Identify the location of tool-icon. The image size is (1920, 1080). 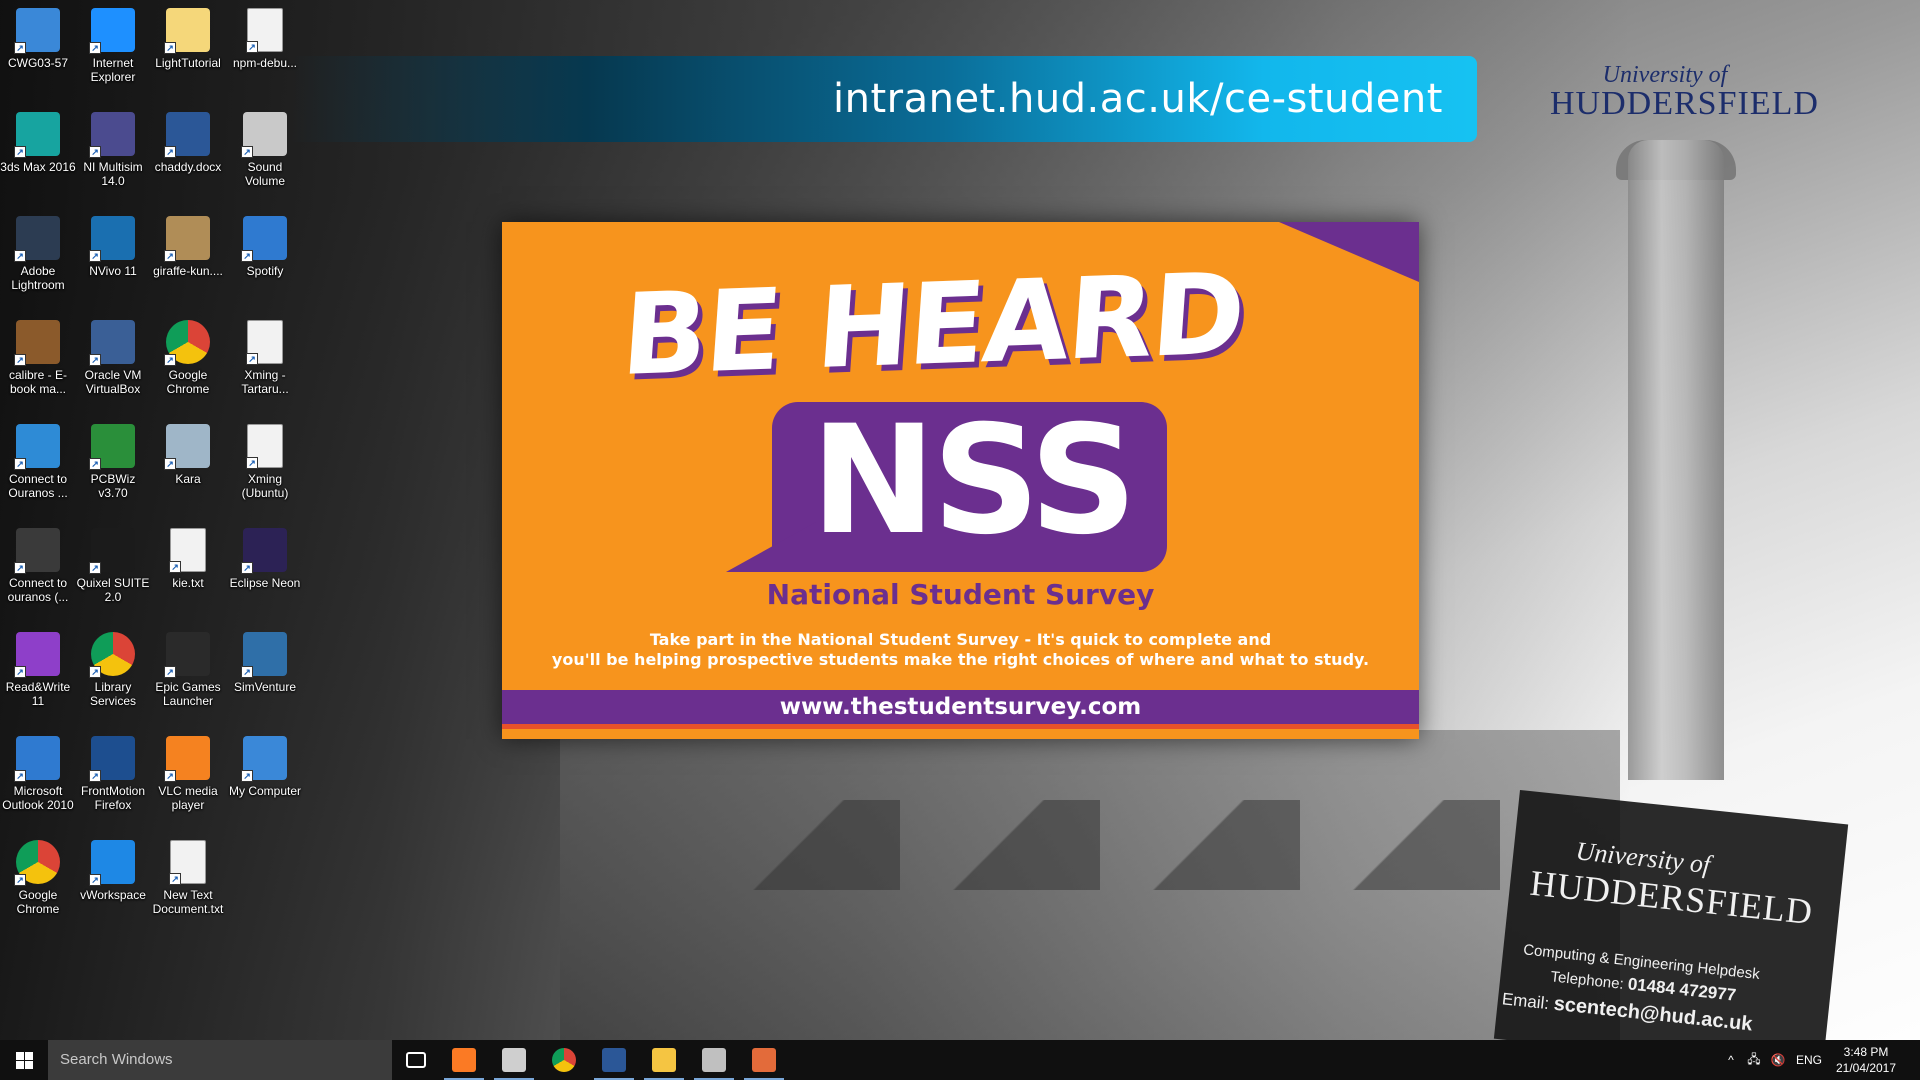
(714, 1060).